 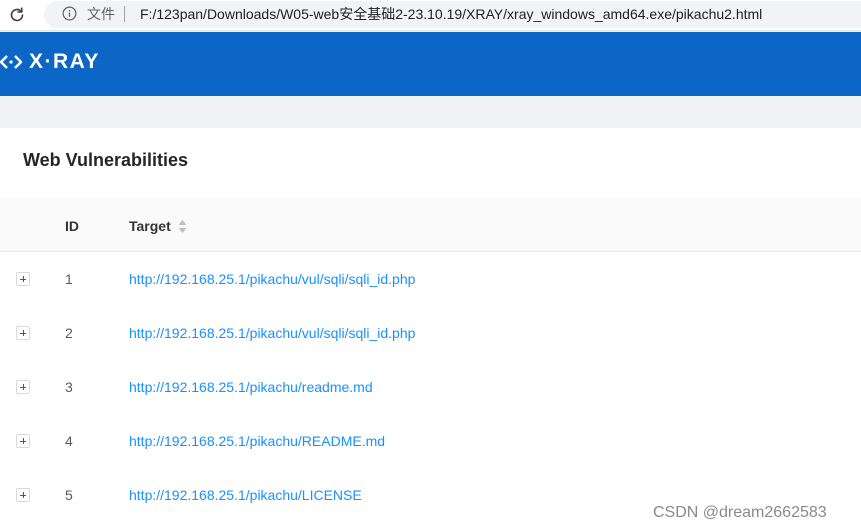 I want to click on sort-icon, so click(x=182, y=226).